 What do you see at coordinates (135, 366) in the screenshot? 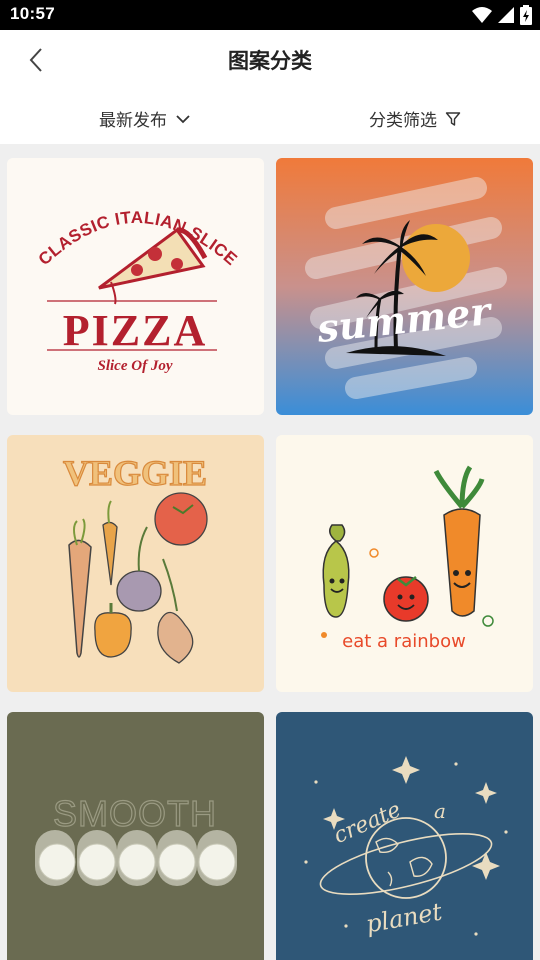
I see `pizza-tagline: Slice Of Joy` at bounding box center [135, 366].